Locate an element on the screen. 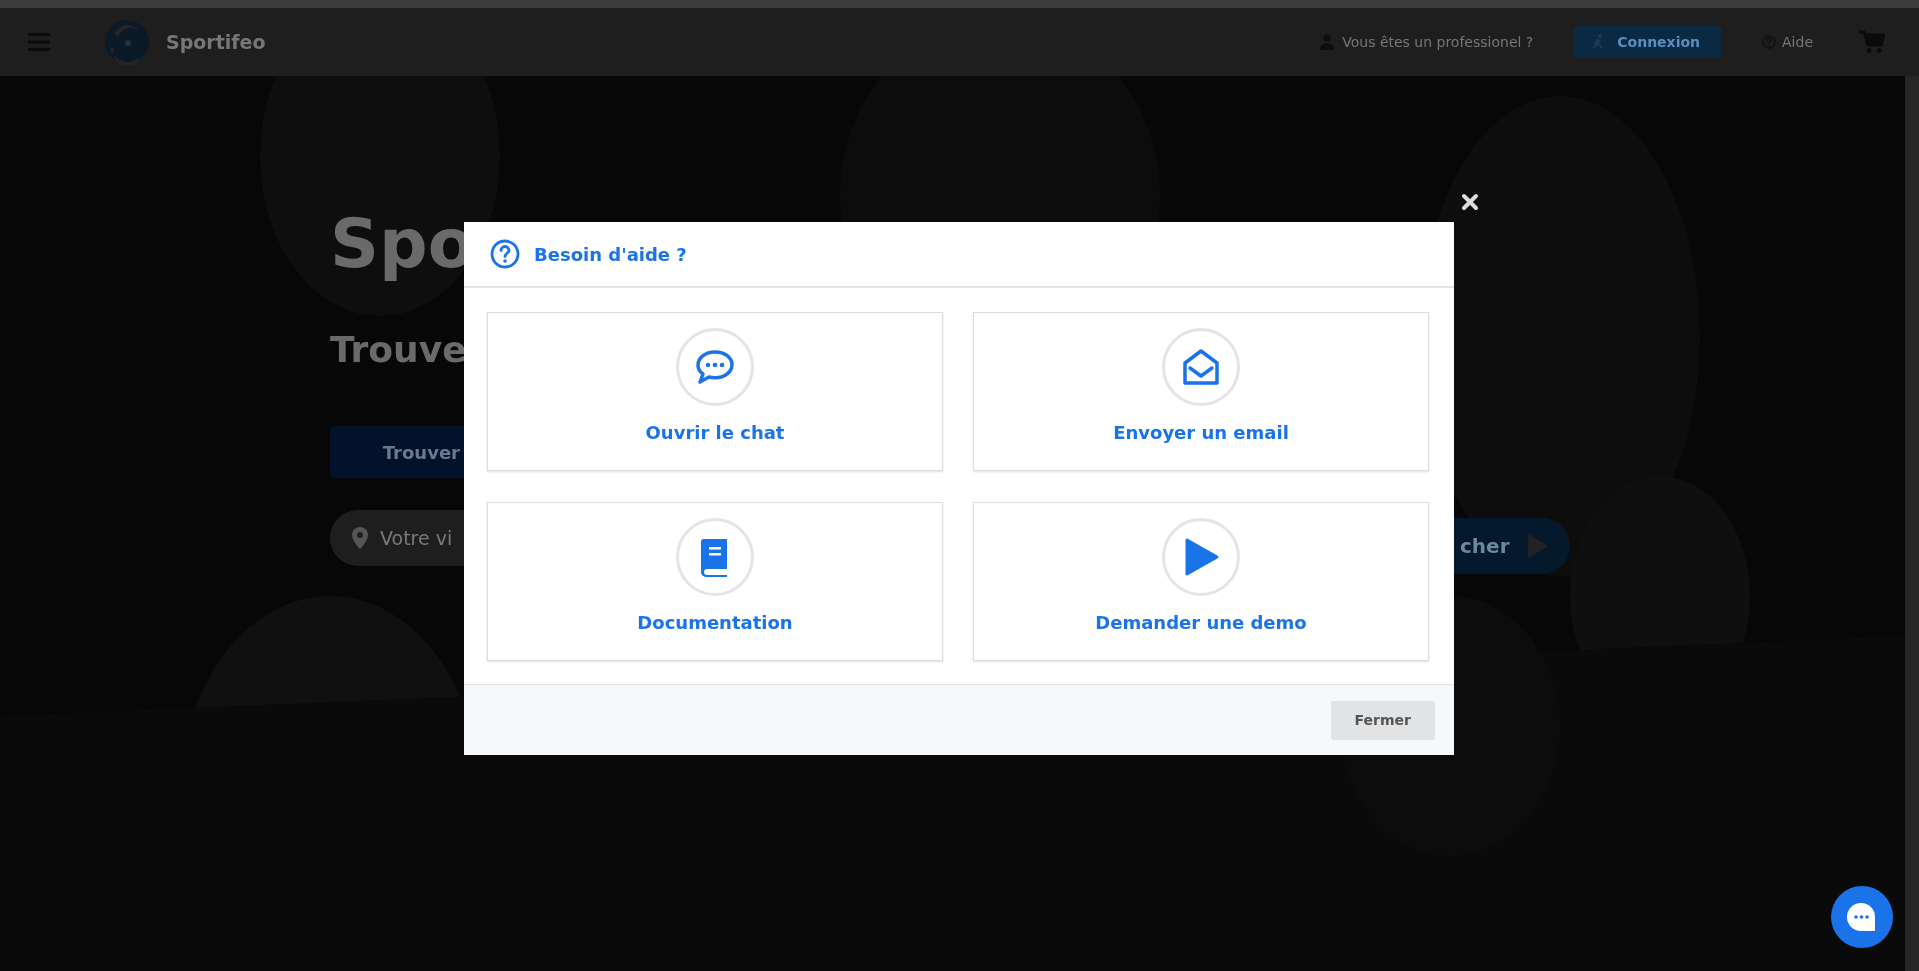 The image size is (1919, 971). login-button: Connexion is located at coordinates (1648, 42).